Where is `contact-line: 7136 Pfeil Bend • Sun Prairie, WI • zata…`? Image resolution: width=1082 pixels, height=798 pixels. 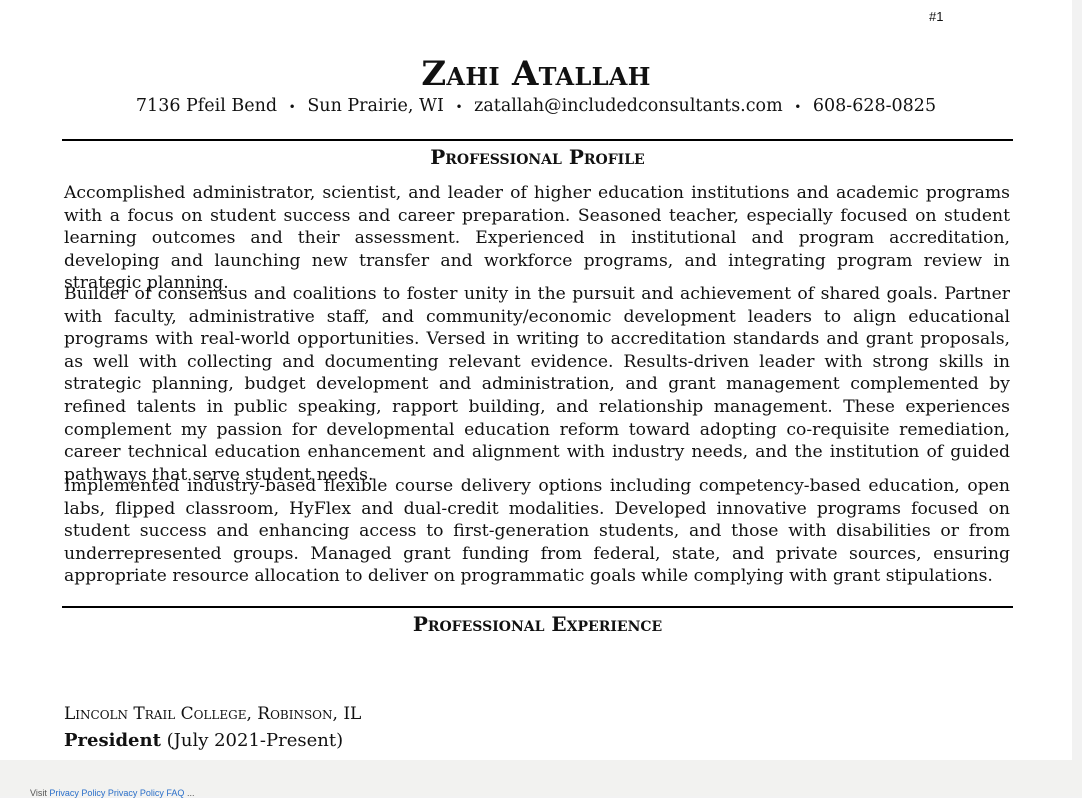 contact-line: 7136 Pfeil Bend • Sun Prairie, WI • zata… is located at coordinates (536, 106).